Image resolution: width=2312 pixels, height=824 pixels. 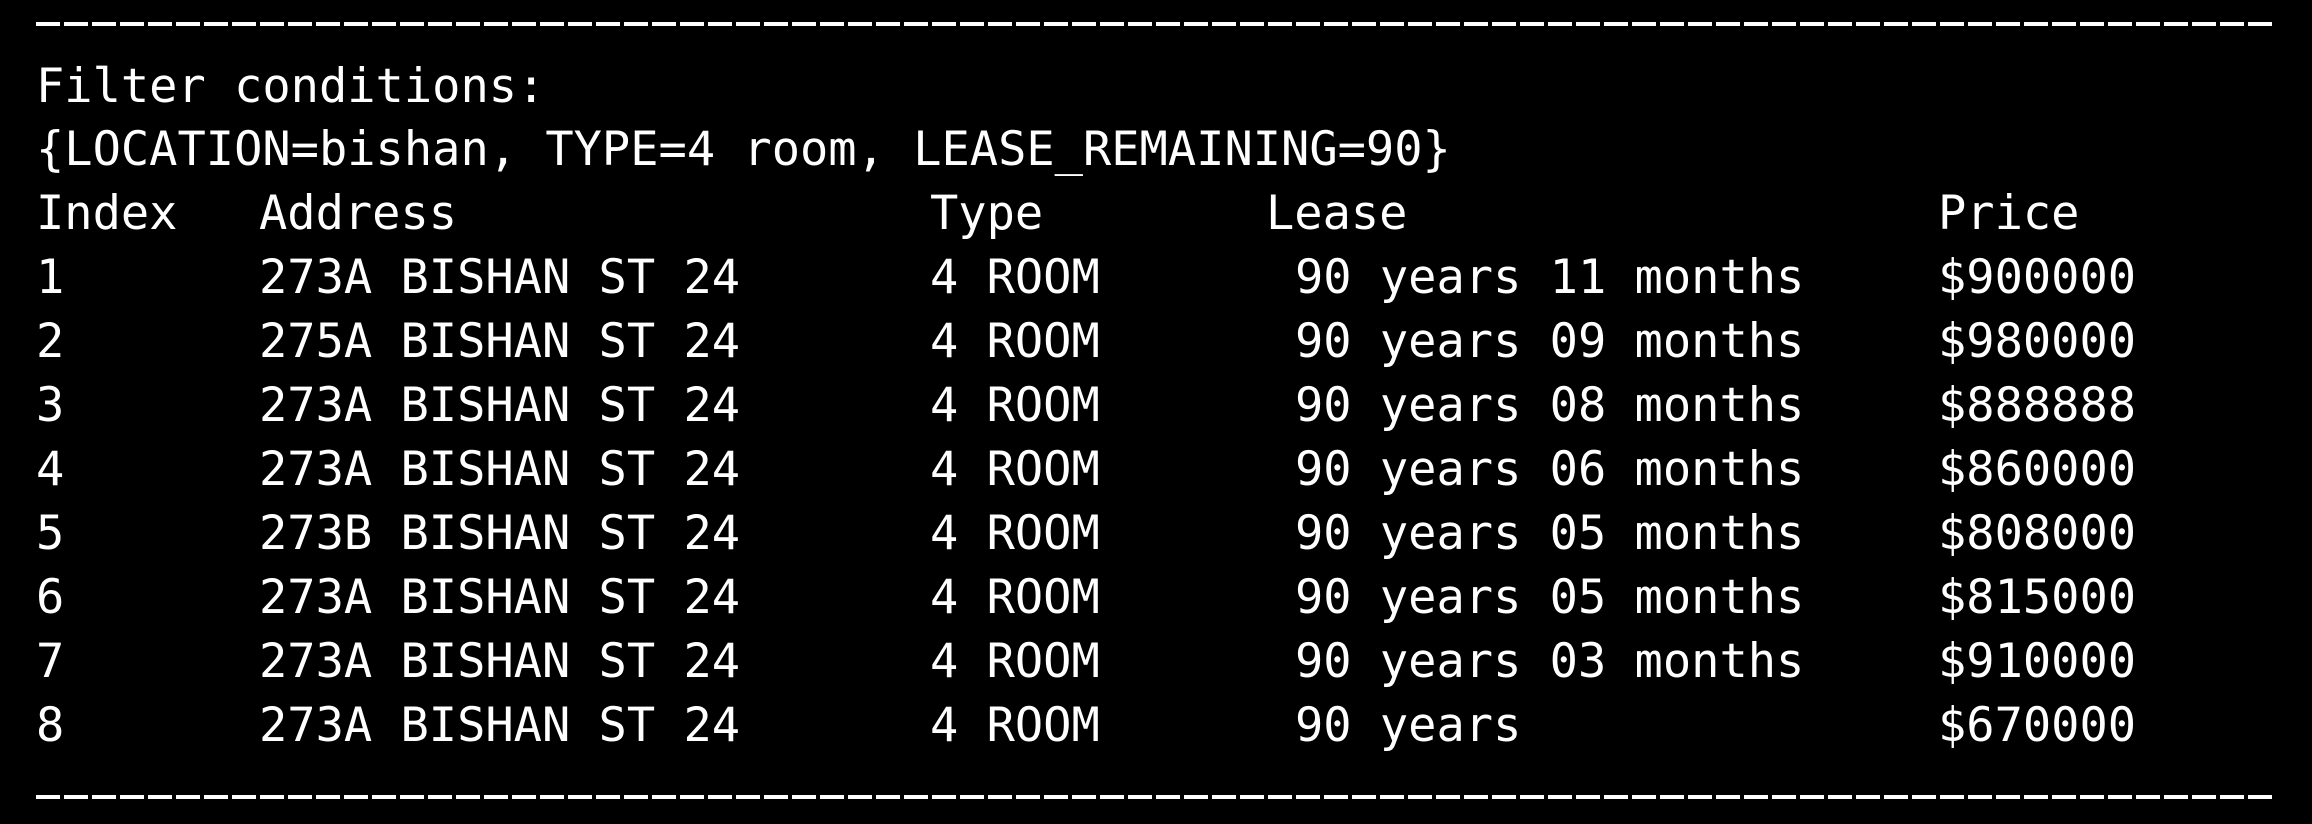 I want to click on row-price: $900000, so click(x=2037, y=277).